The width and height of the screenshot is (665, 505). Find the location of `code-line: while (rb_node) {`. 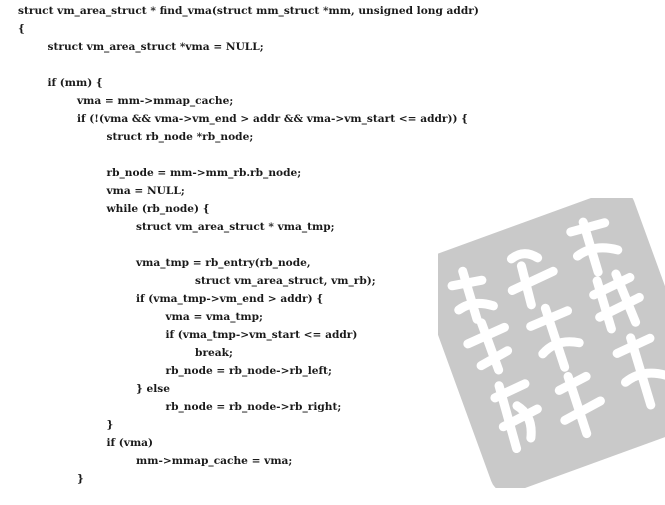

code-line: while (rb_node) { is located at coordinates (114, 209).